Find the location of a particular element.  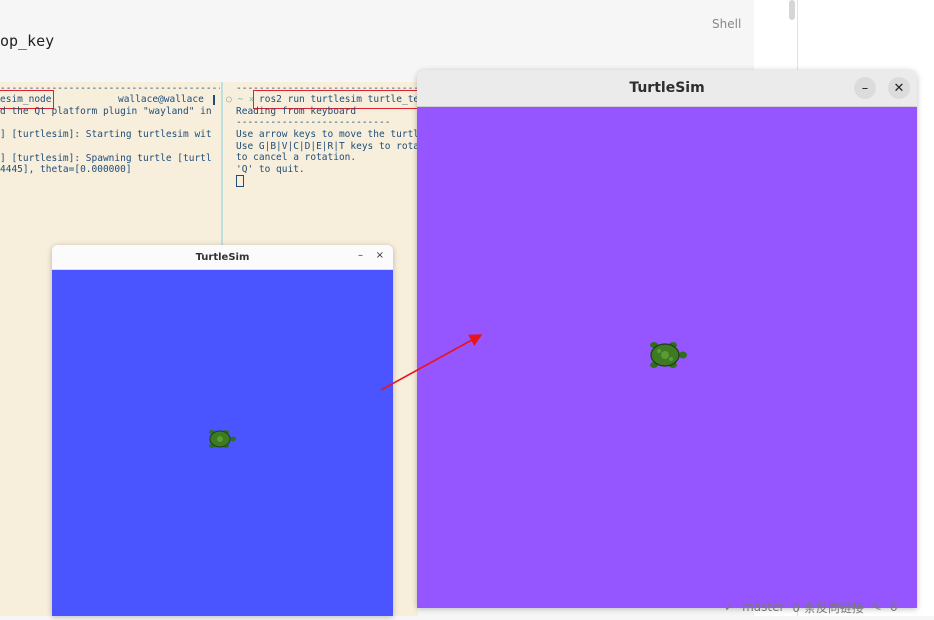

terminal-line: Use G|B|V|C|D|E|R|T keys to rota is located at coordinates (327, 146).